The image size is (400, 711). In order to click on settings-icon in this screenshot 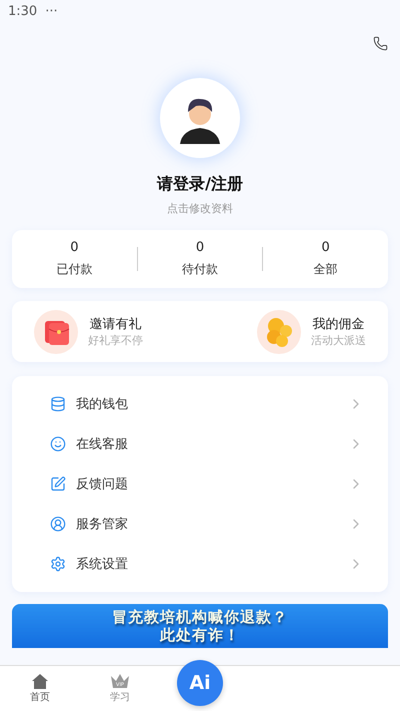, I will do `click(58, 564)`.